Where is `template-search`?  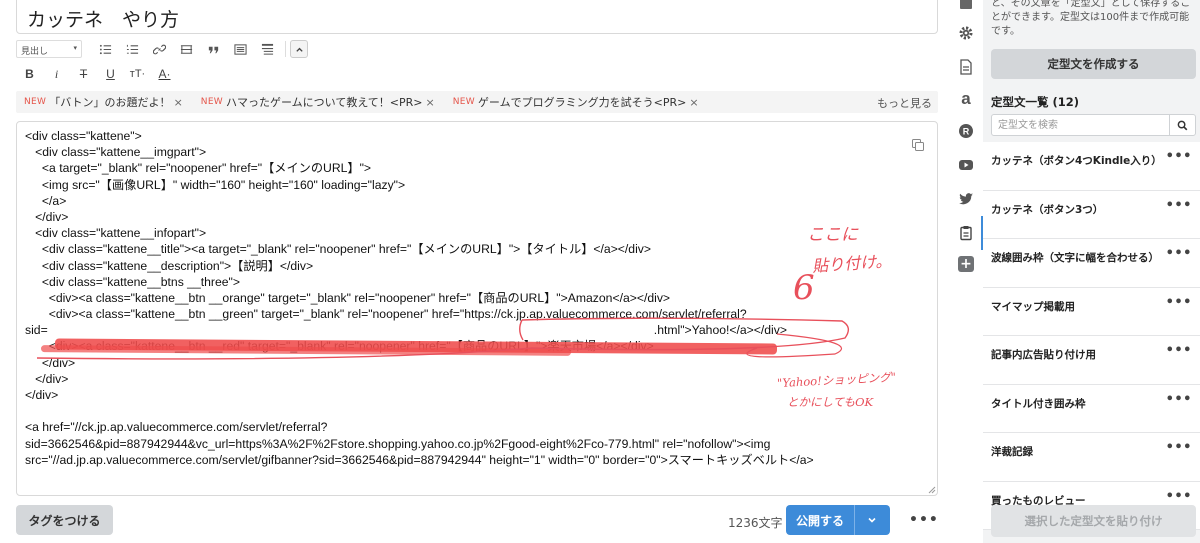 template-search is located at coordinates (1093, 125).